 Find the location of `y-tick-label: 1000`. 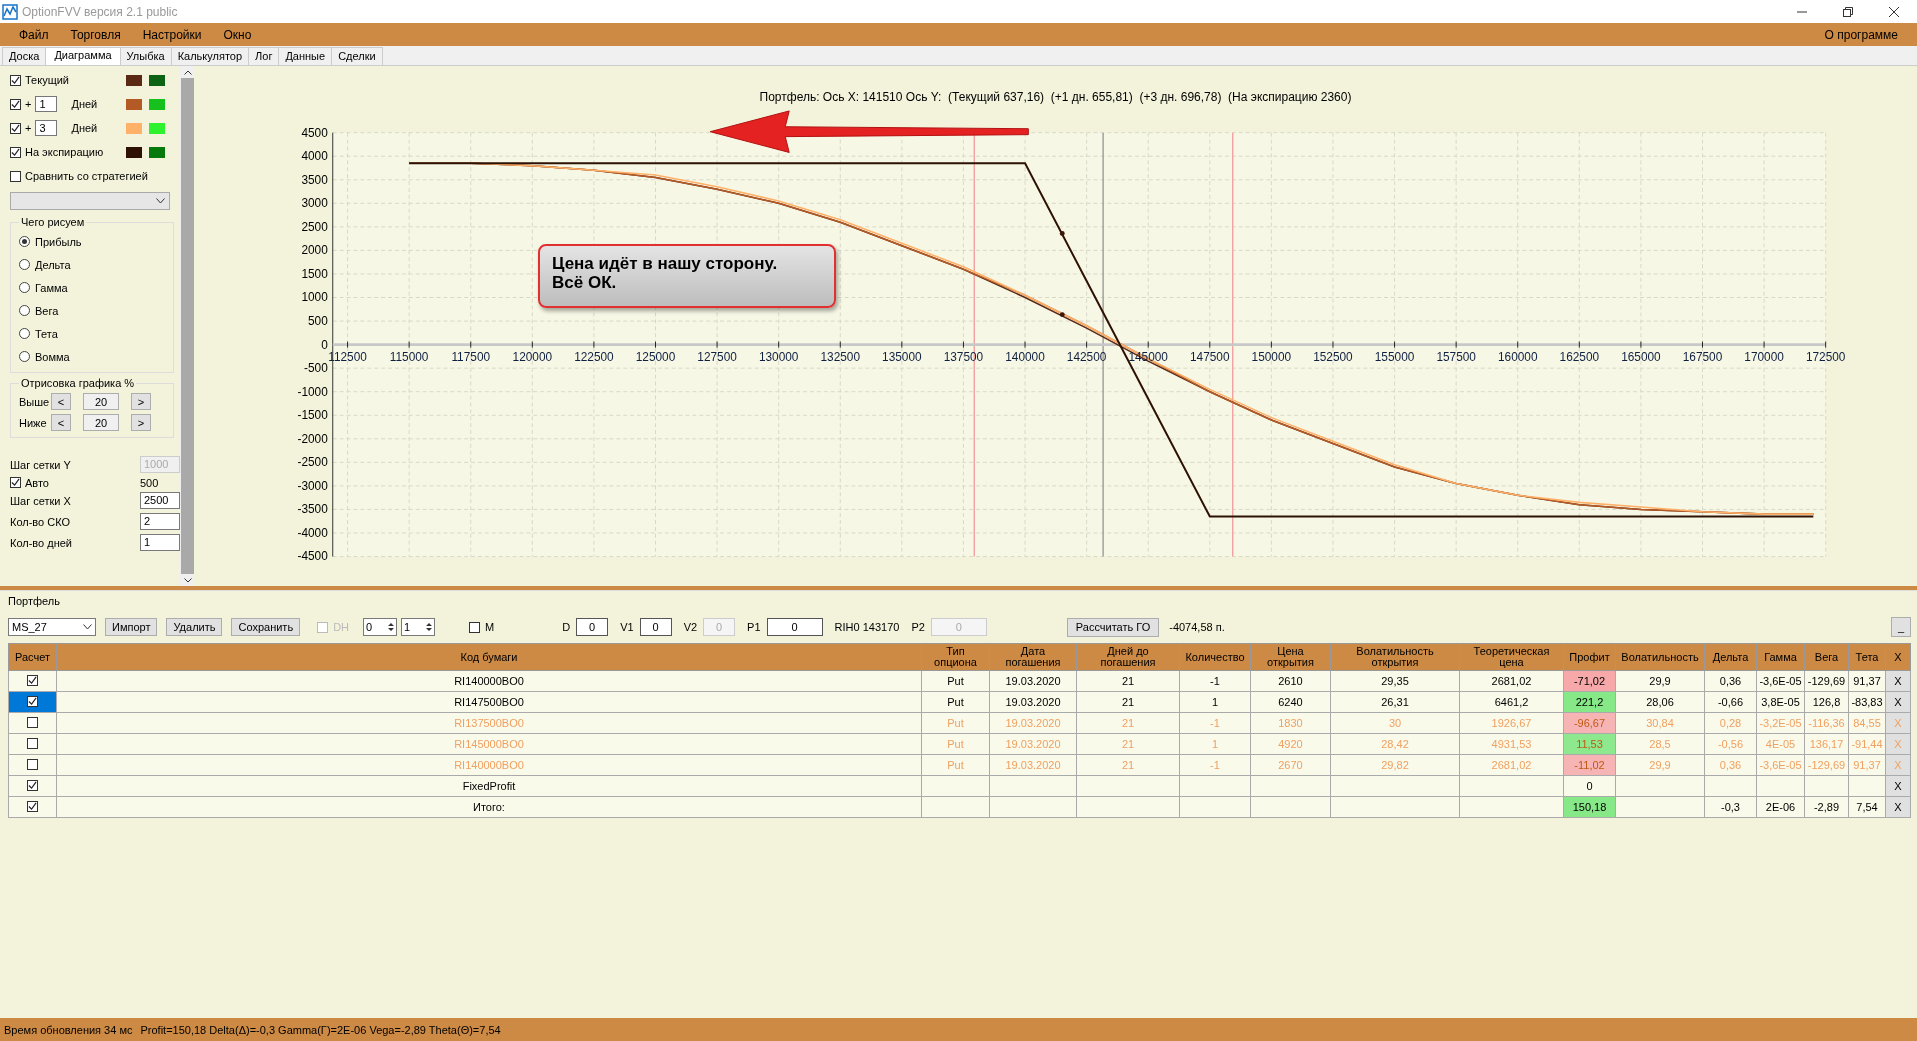

y-tick-label: 1000 is located at coordinates (314, 297).